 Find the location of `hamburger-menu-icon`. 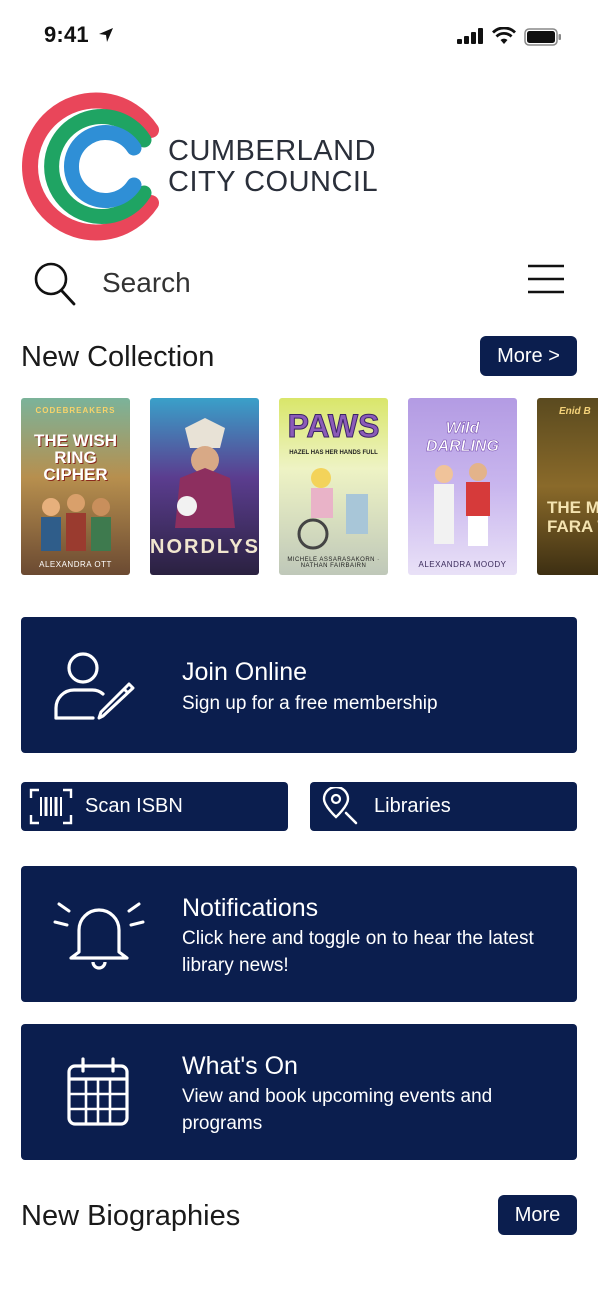

hamburger-menu-icon is located at coordinates (546, 280).